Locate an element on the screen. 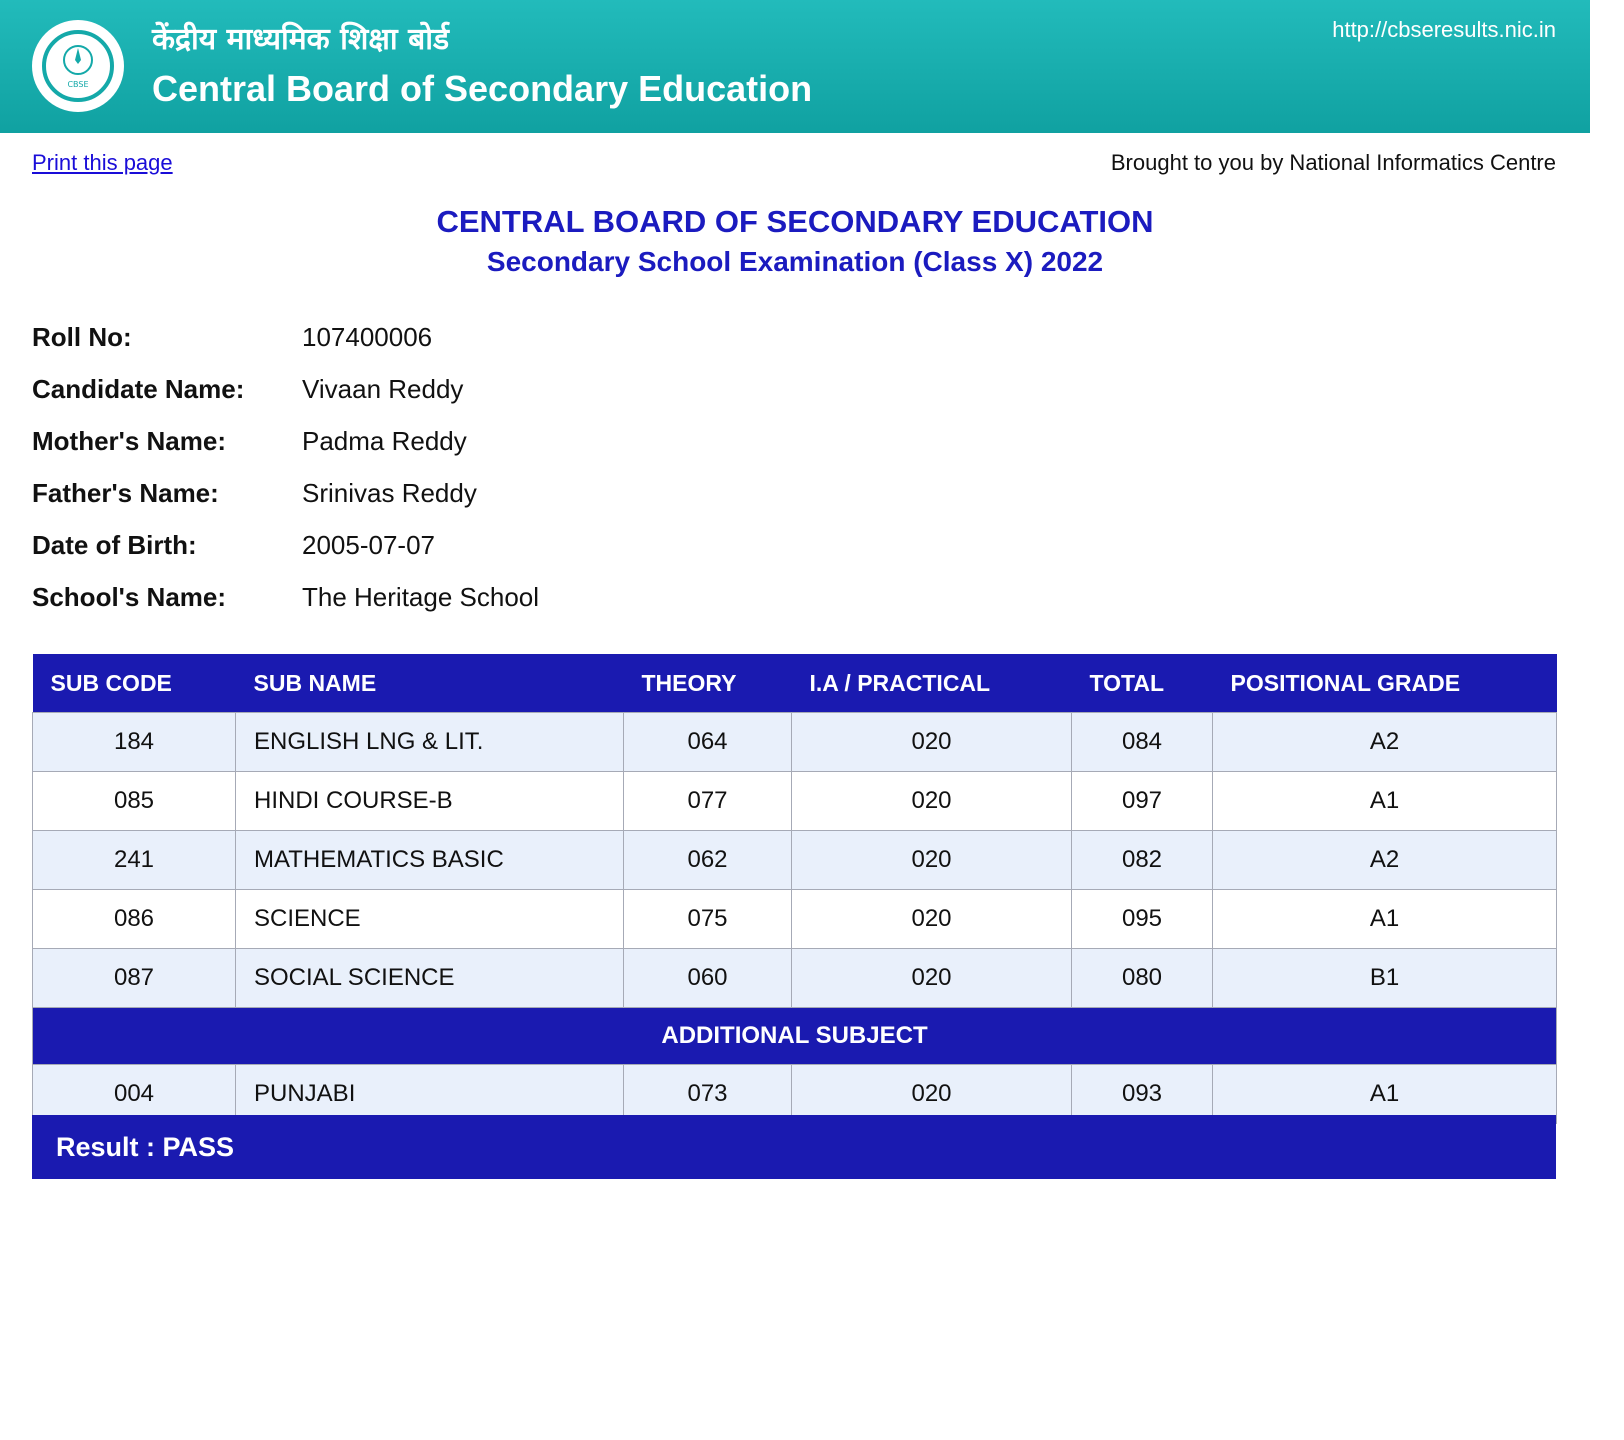  dob-label: Date of Birth: is located at coordinates (114, 545).